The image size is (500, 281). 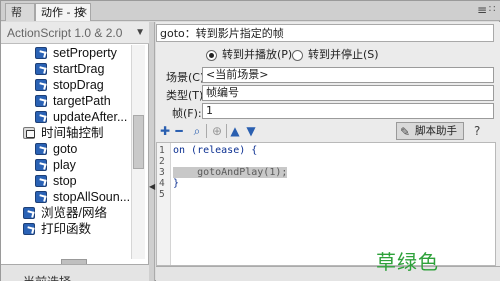 What do you see at coordinates (165, 131) in the screenshot?
I see `add-action-icon: ✚` at bounding box center [165, 131].